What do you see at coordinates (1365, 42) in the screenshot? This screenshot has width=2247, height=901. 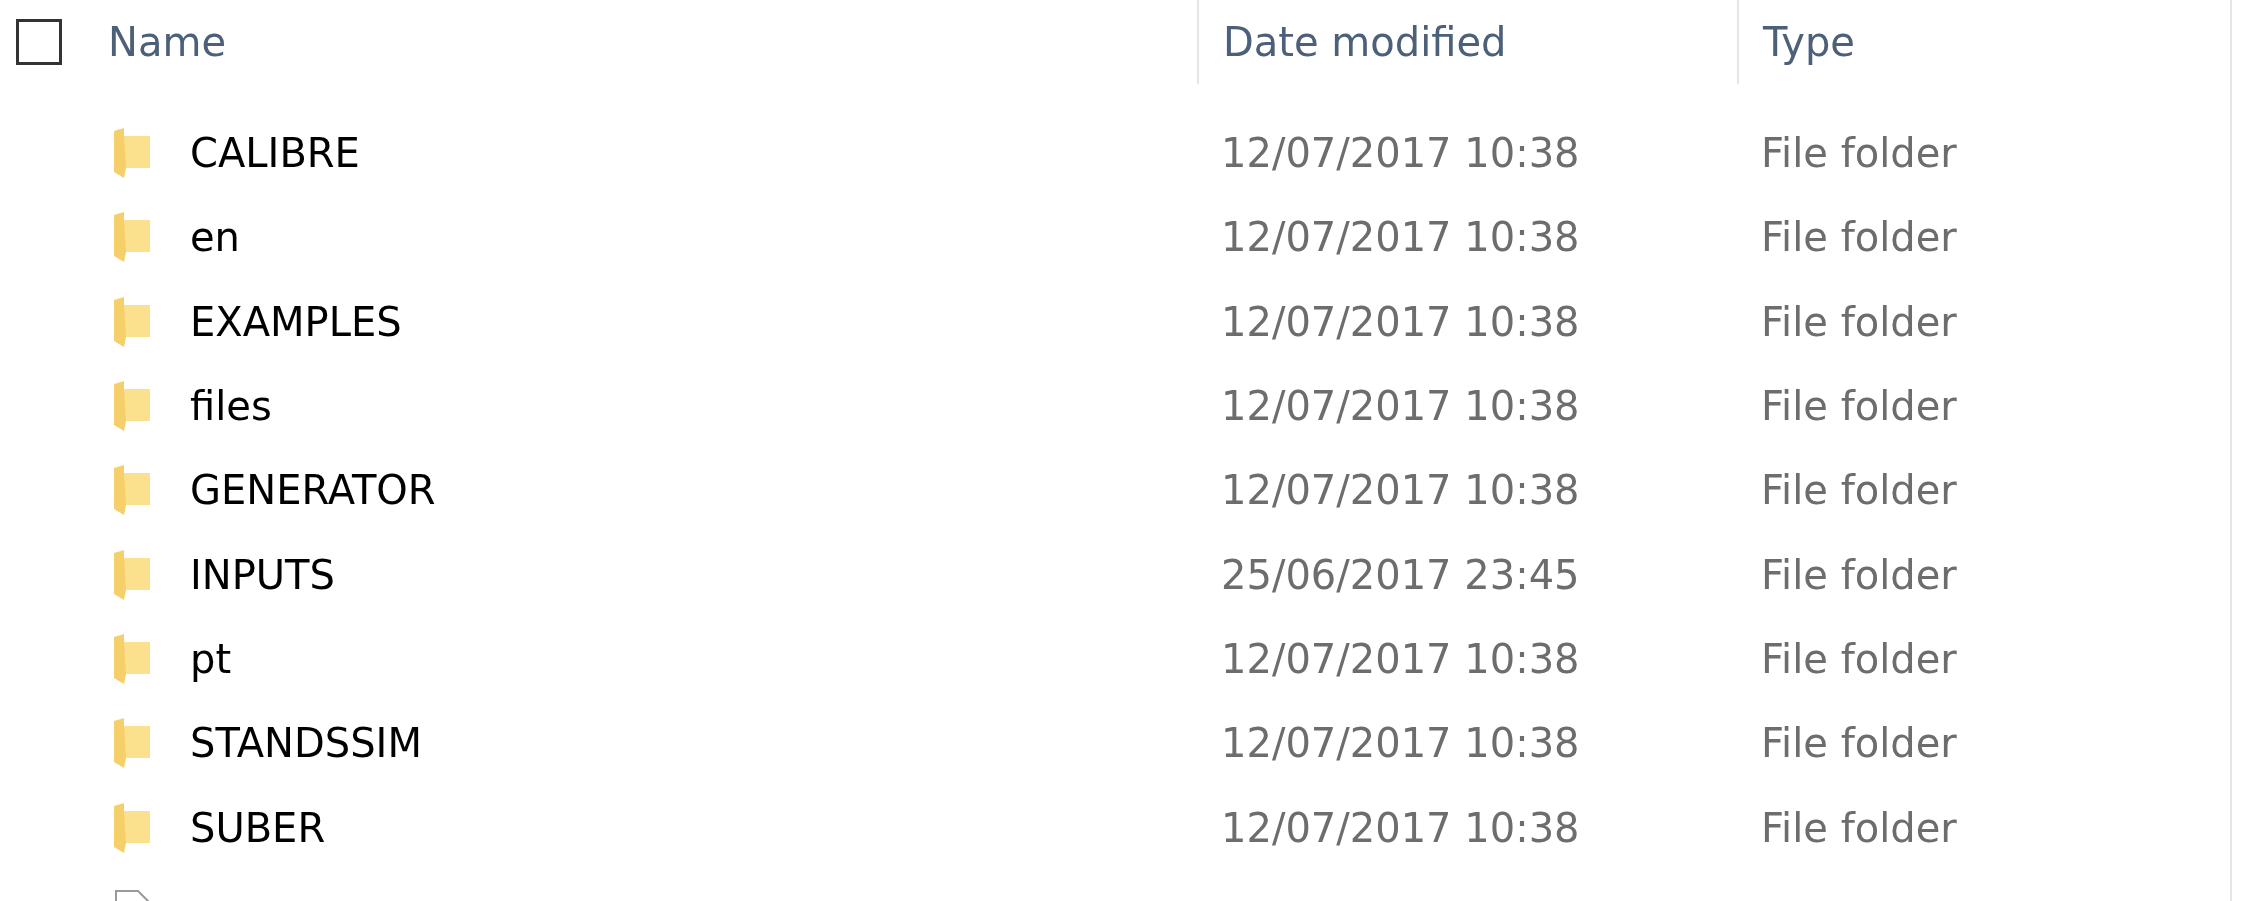 I see `column-header: Date modified` at bounding box center [1365, 42].